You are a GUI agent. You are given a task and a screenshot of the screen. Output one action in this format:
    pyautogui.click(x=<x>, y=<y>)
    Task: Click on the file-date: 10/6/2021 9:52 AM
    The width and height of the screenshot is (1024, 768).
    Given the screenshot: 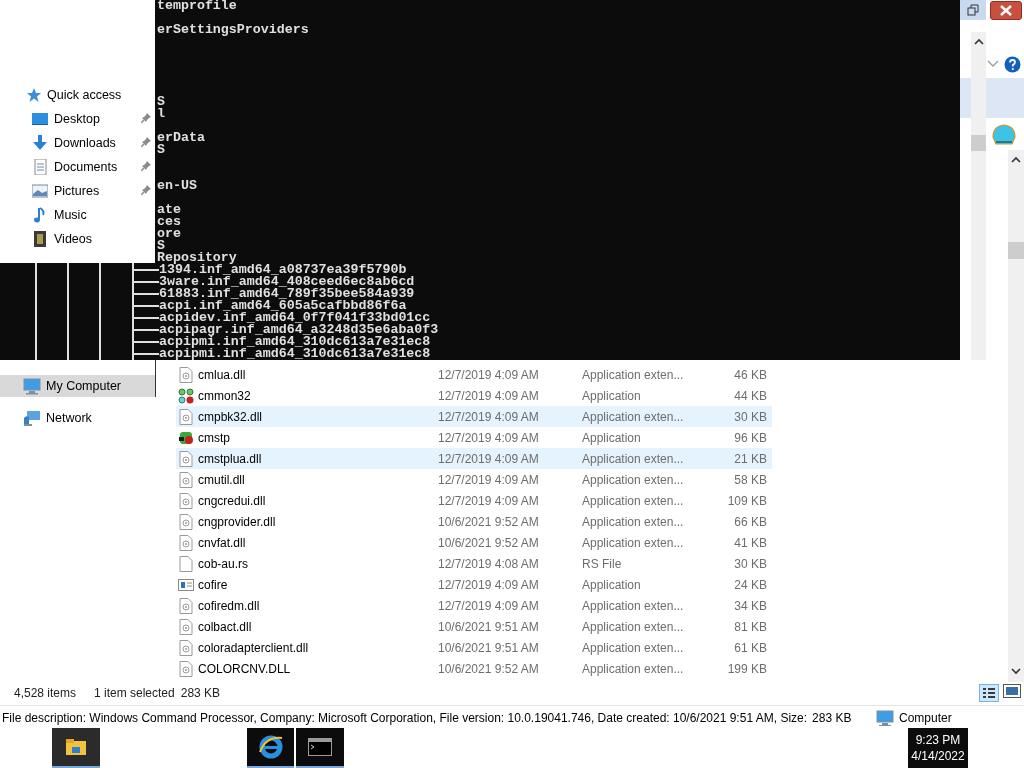 What is the action you would take?
    pyautogui.click(x=489, y=521)
    